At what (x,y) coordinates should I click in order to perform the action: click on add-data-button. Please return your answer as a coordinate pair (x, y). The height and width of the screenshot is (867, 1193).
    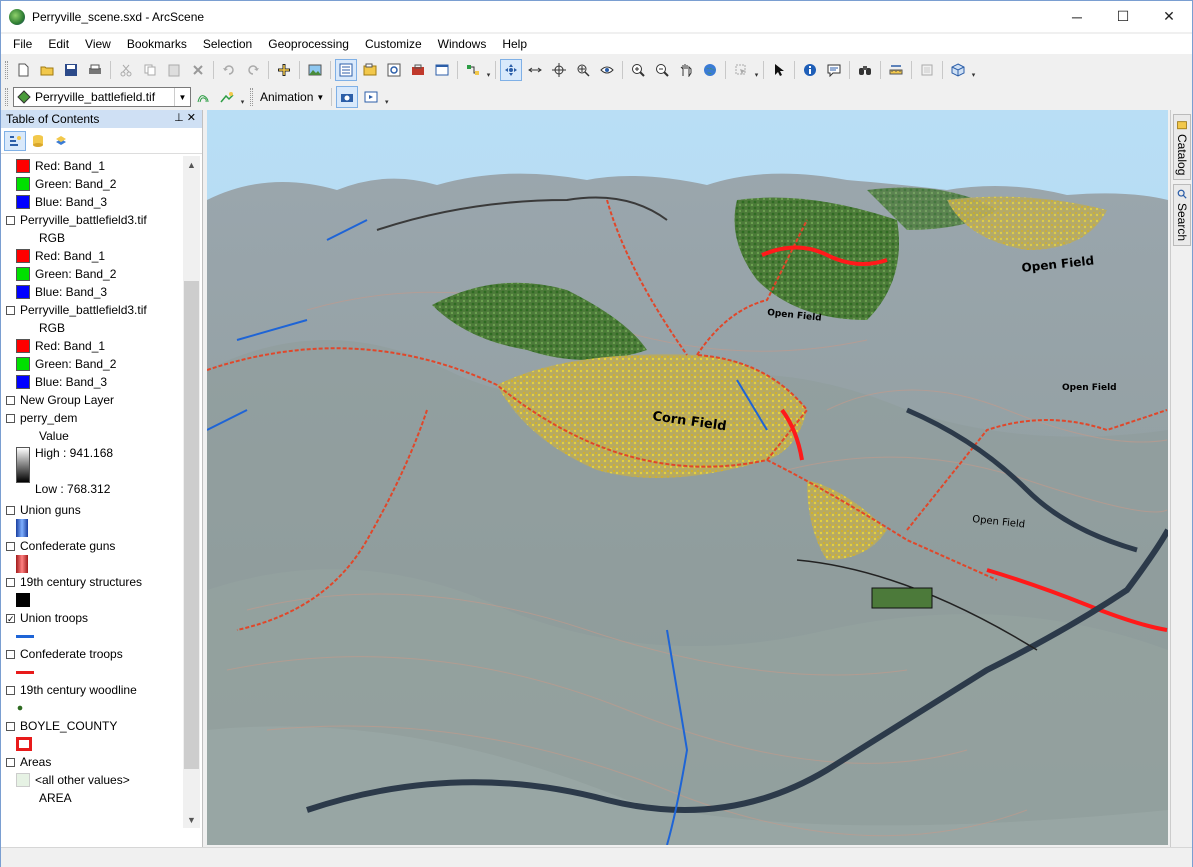
    Looking at the image, I should click on (284, 70).